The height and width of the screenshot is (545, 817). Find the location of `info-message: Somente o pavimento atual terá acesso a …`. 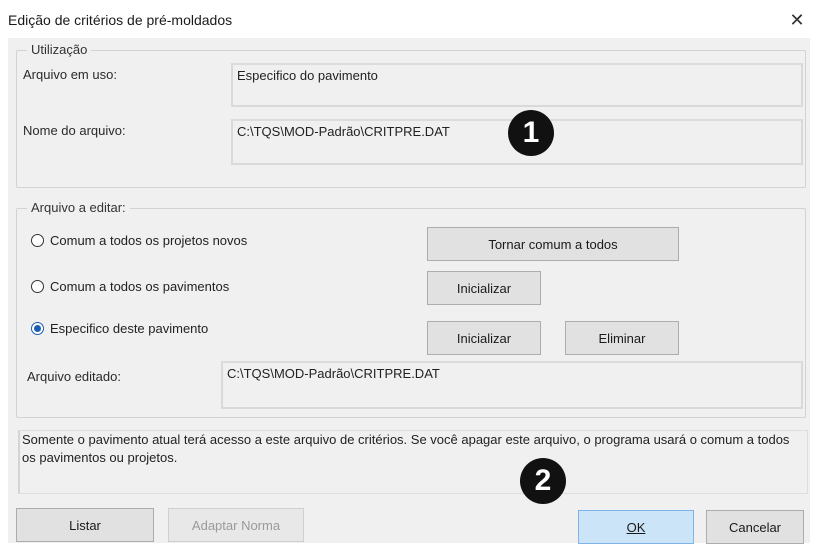

info-message: Somente o pavimento atual terá acesso a … is located at coordinates (413, 462).